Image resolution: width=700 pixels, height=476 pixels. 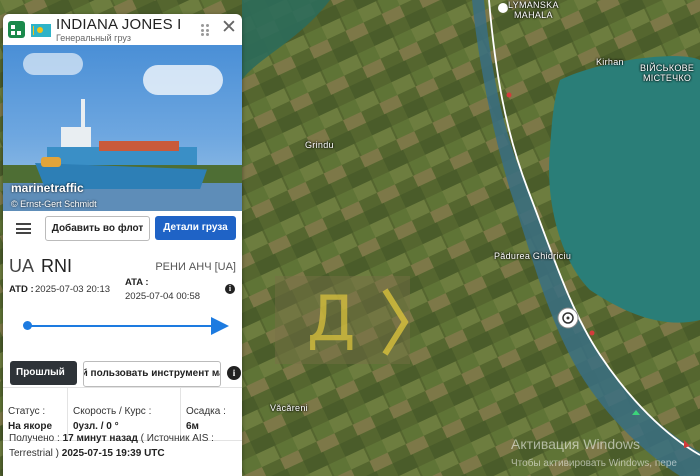 I want to click on photo-brand: marinetraffic, so click(x=47, y=188).